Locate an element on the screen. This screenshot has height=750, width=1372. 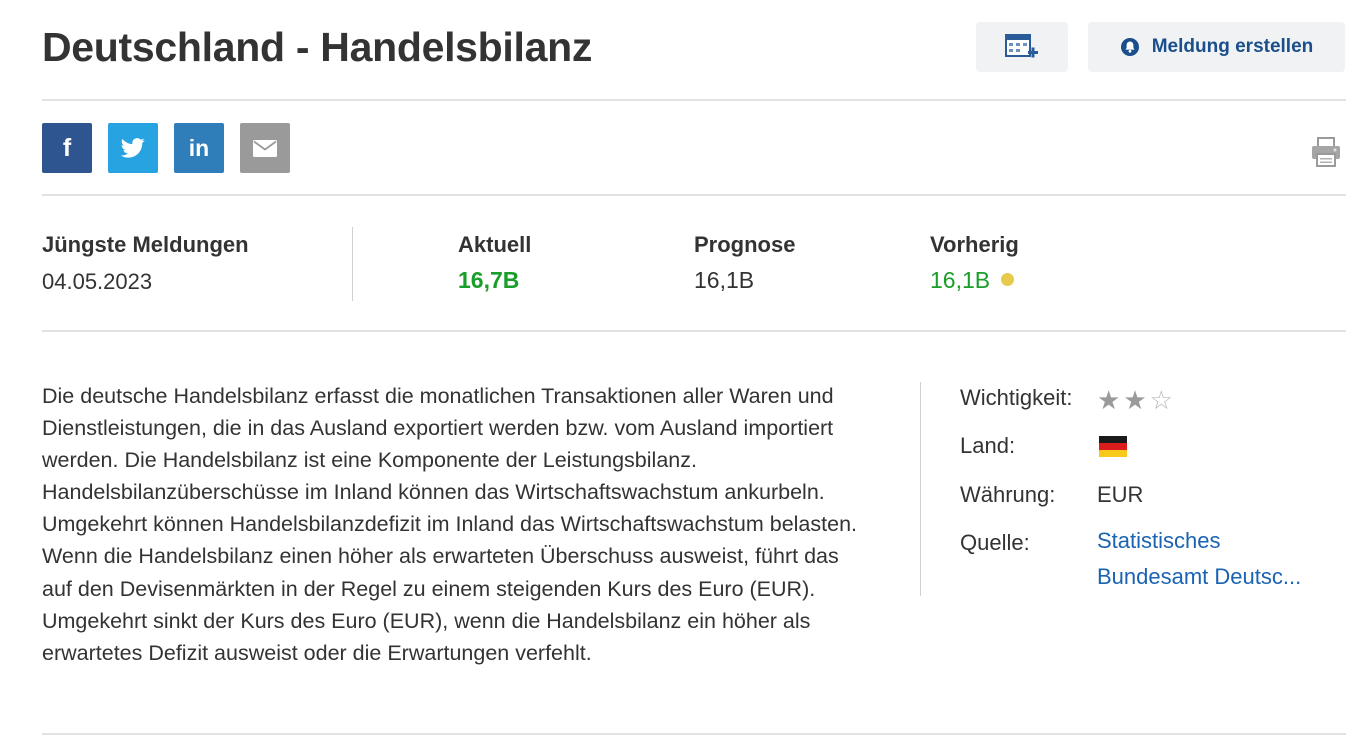
print-button is located at coordinates (1326, 152).